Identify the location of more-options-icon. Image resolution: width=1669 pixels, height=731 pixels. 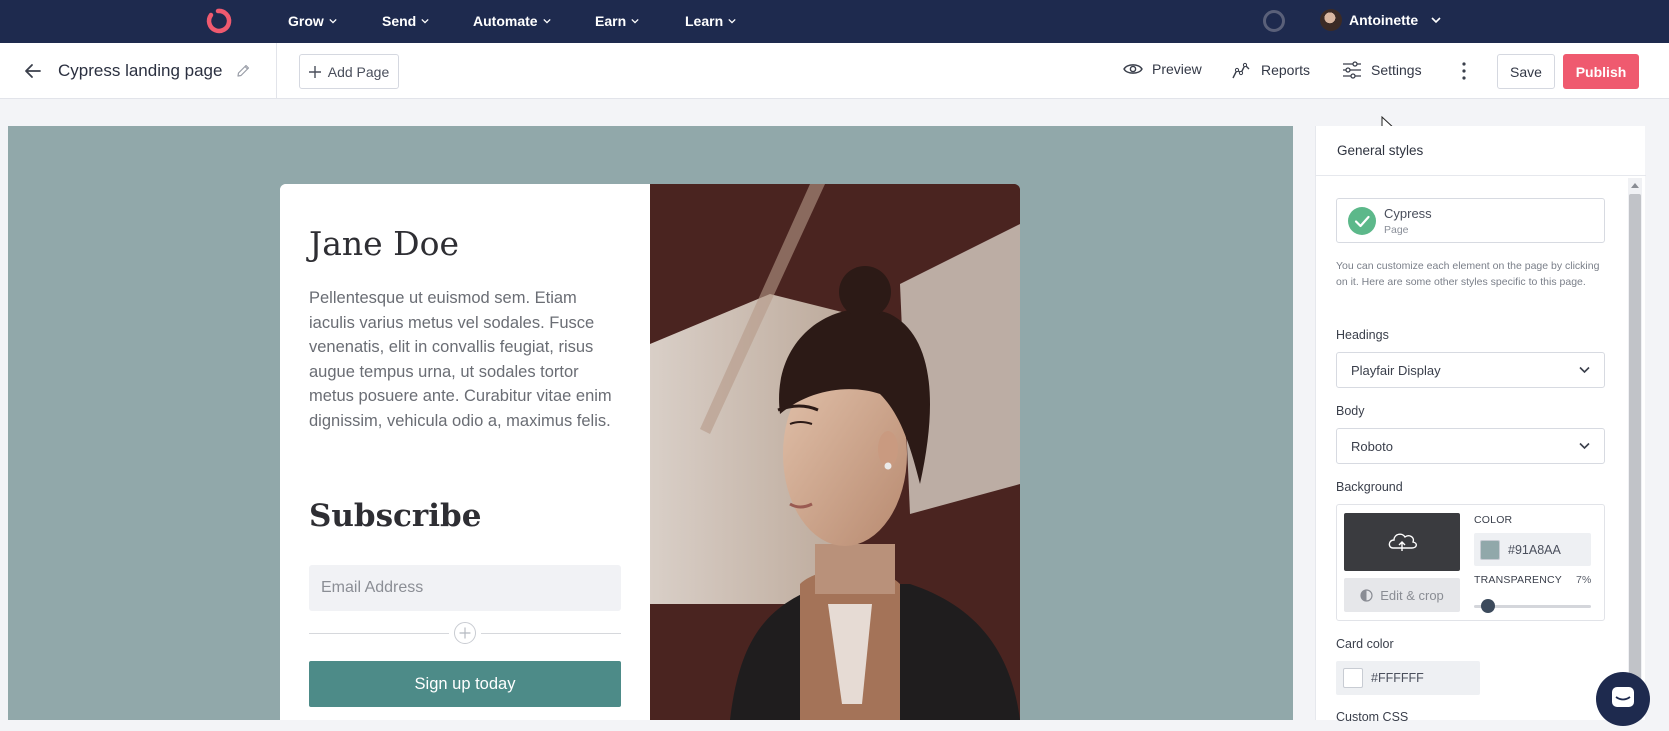
(1464, 71).